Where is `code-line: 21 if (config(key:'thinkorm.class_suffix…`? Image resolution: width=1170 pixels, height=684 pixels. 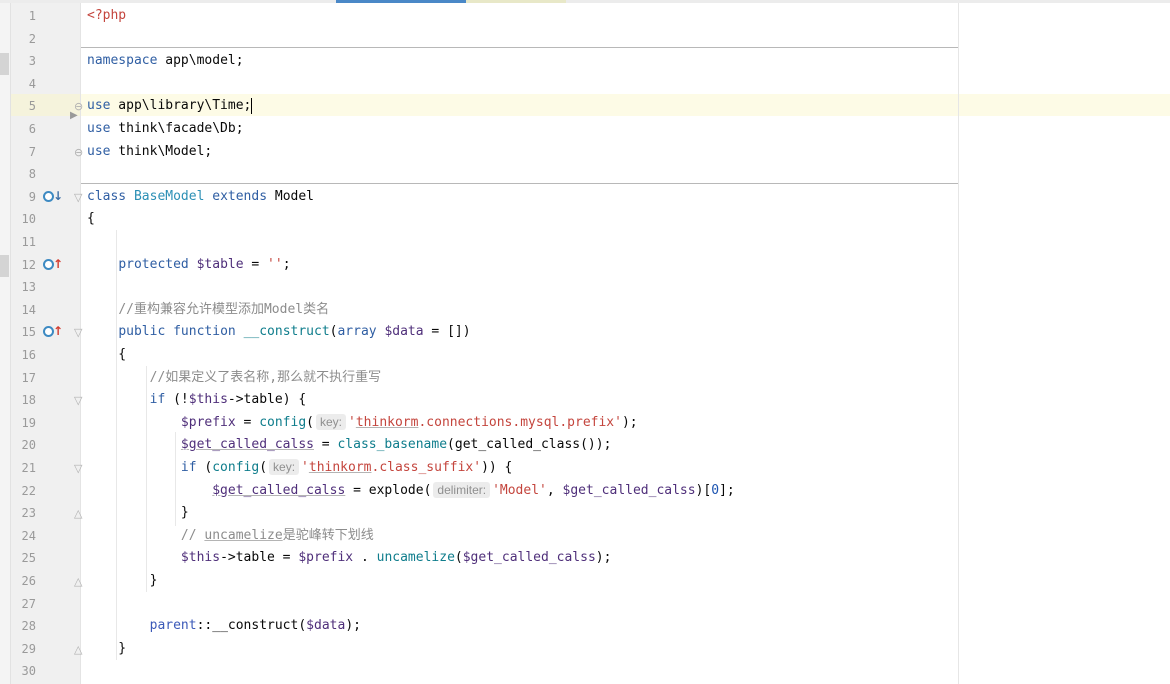
code-line: 21 if (config(key:'thinkorm.class_suffix… is located at coordinates (585, 468).